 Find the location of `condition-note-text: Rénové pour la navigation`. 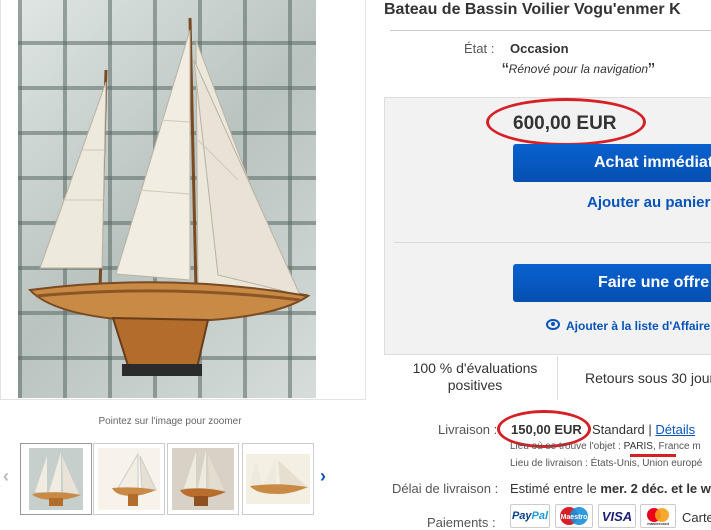

condition-note-text: Rénové pour la navigation is located at coordinates (578, 69).